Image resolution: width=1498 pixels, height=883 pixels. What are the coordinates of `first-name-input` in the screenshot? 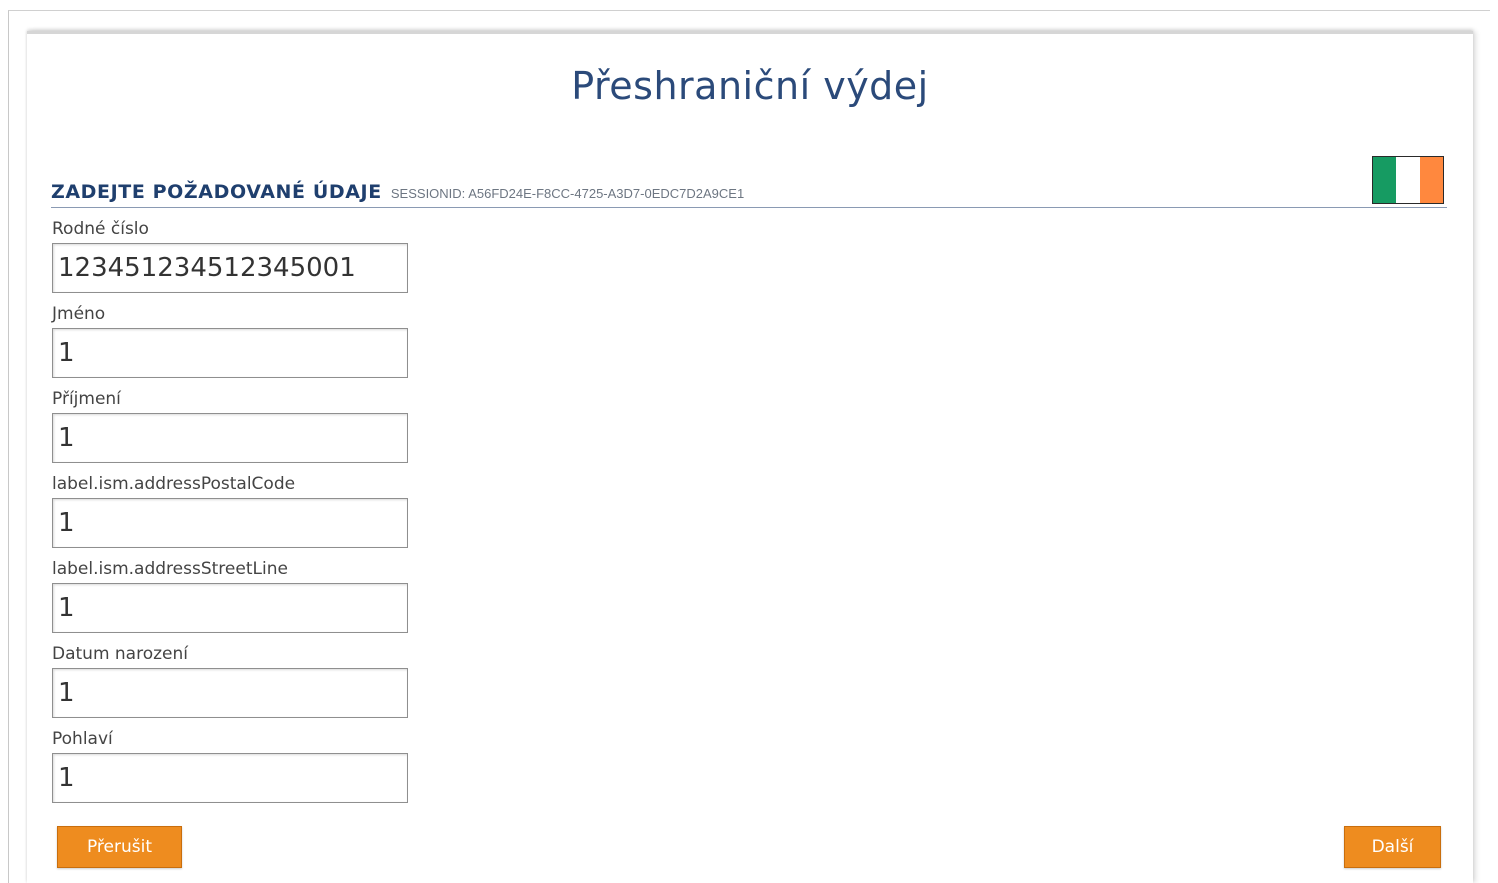 It's located at (230, 353).